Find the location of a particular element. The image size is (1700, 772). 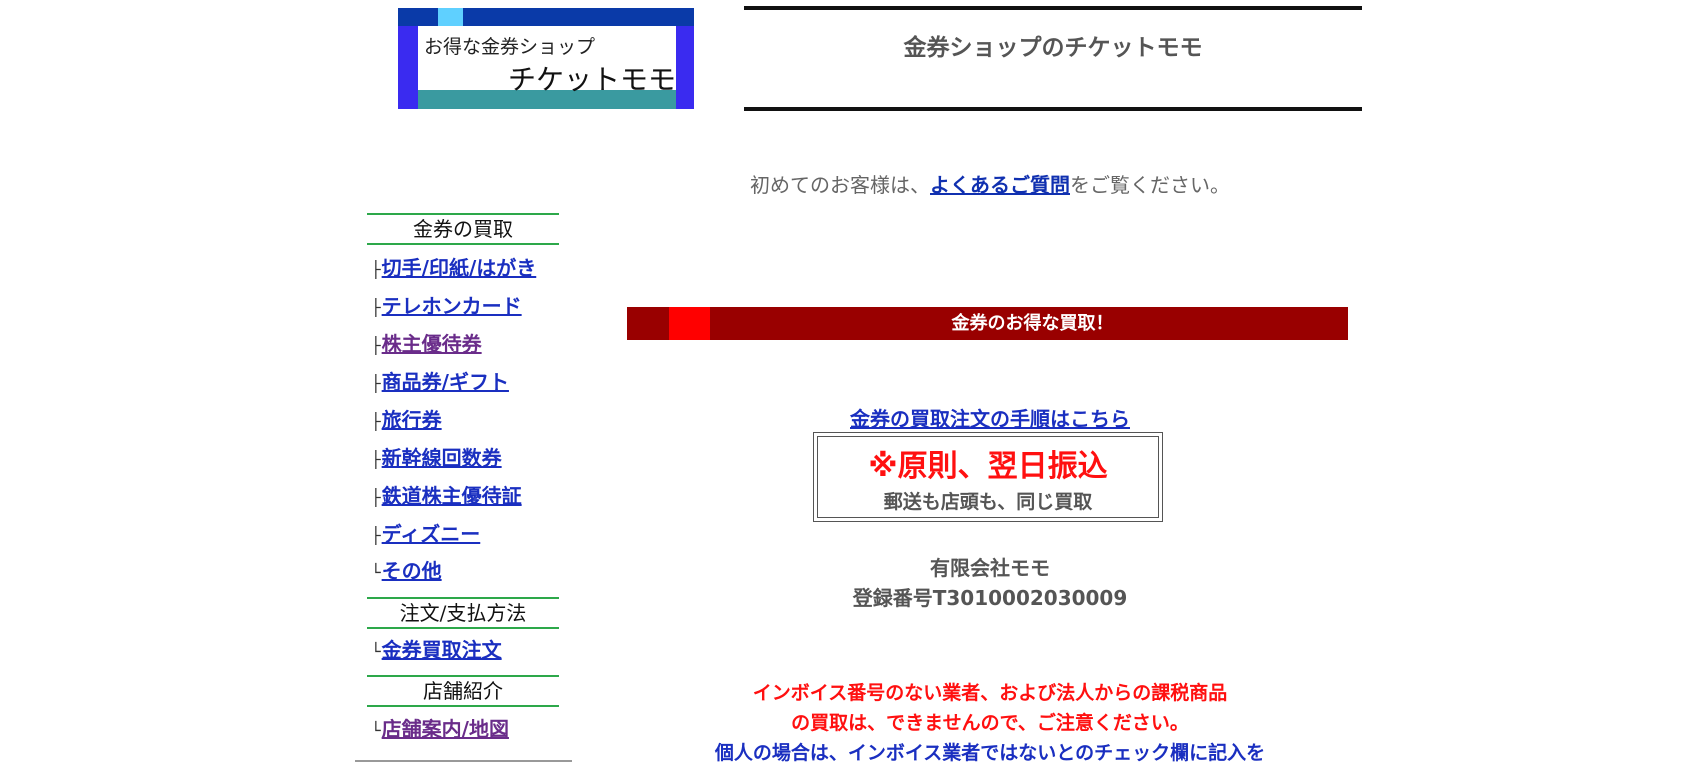

logo-accent is located at coordinates (450, 17).